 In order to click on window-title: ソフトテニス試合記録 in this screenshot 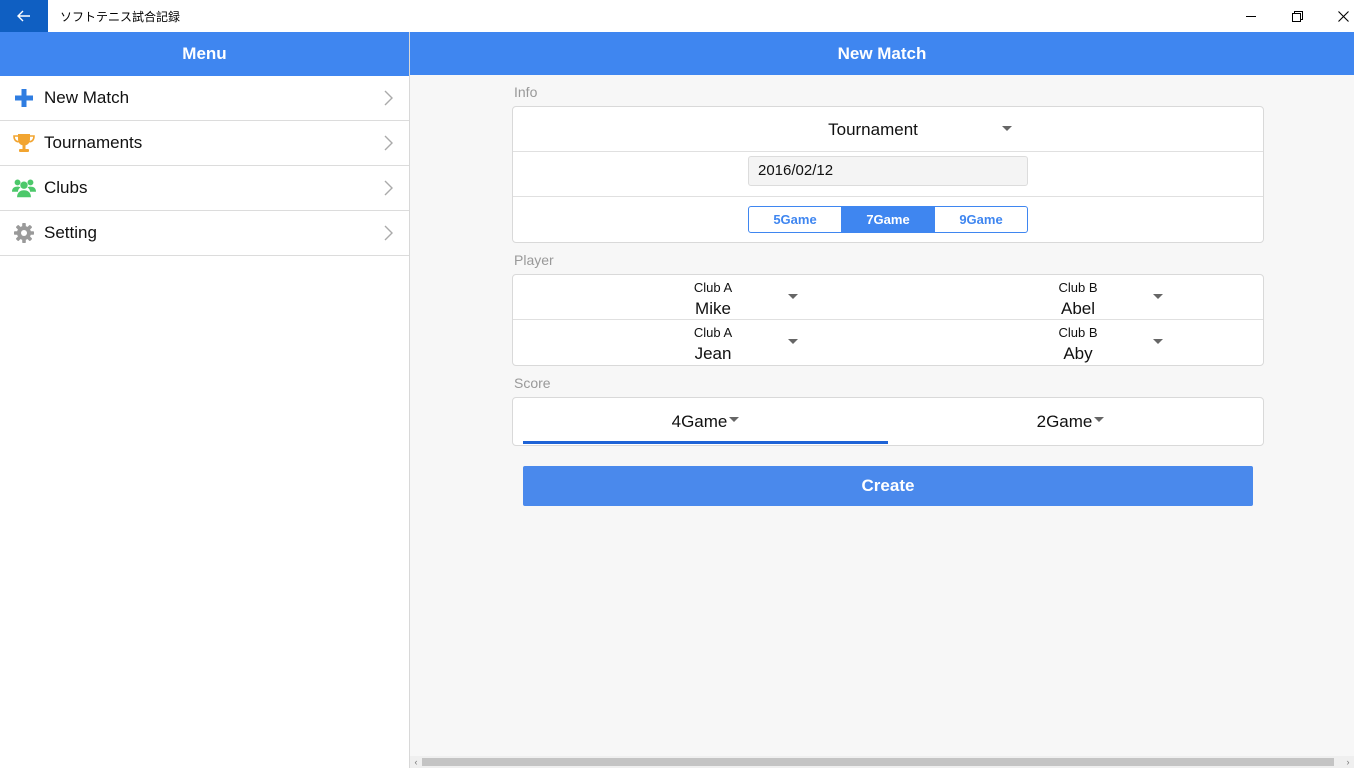, I will do `click(120, 16)`.